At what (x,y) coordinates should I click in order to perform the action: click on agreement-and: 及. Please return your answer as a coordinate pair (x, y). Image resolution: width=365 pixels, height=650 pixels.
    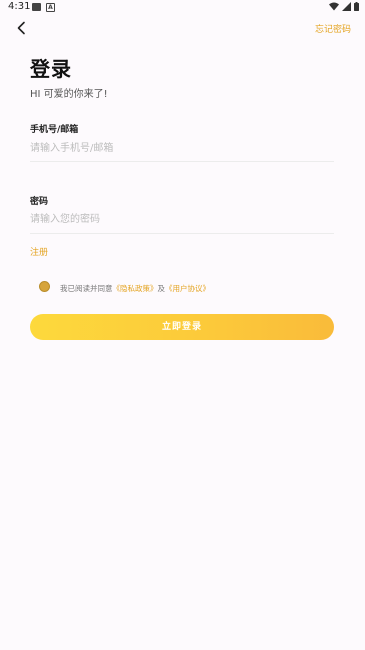
    Looking at the image, I should click on (161, 288).